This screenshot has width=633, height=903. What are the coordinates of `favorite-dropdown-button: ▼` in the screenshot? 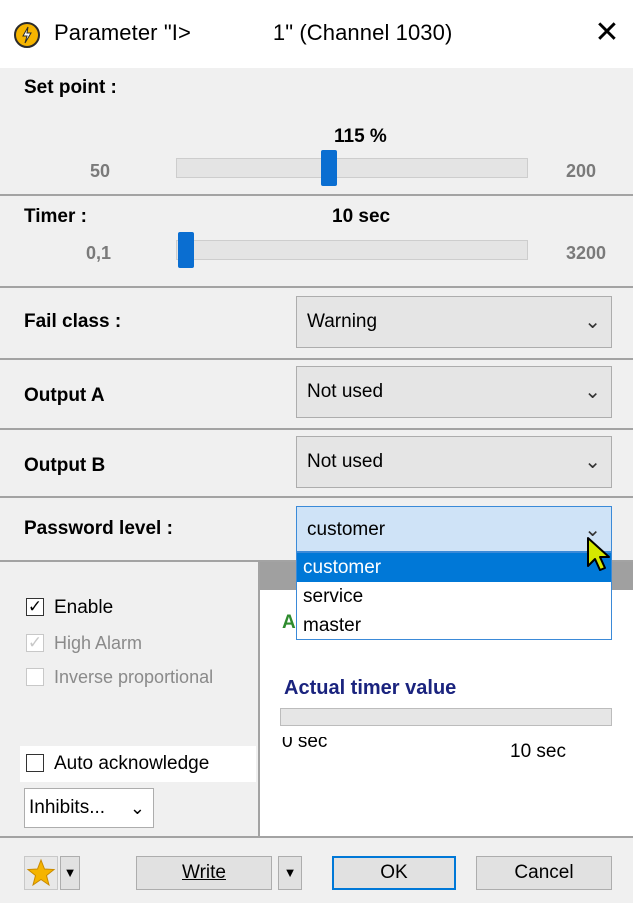 It's located at (70, 873).